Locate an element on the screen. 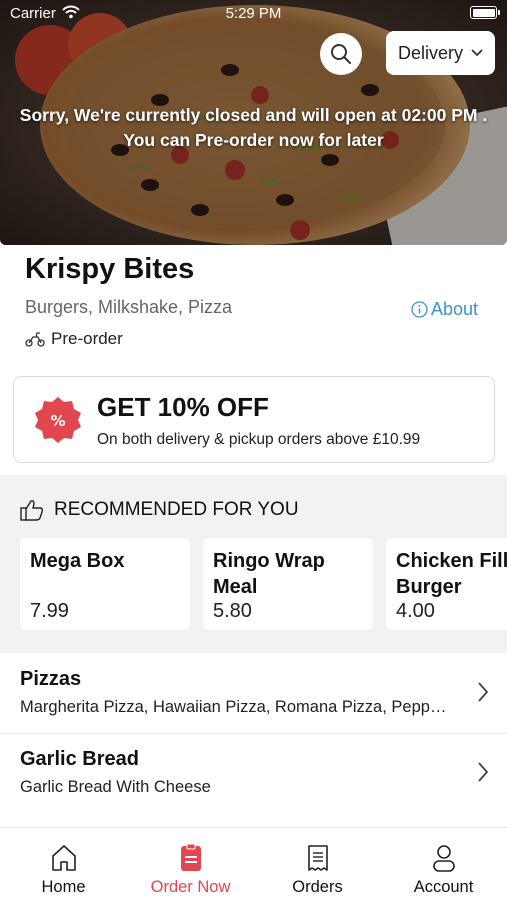 The image size is (507, 900). recommended-item-name: Chicken Fill is located at coordinates (451, 561).